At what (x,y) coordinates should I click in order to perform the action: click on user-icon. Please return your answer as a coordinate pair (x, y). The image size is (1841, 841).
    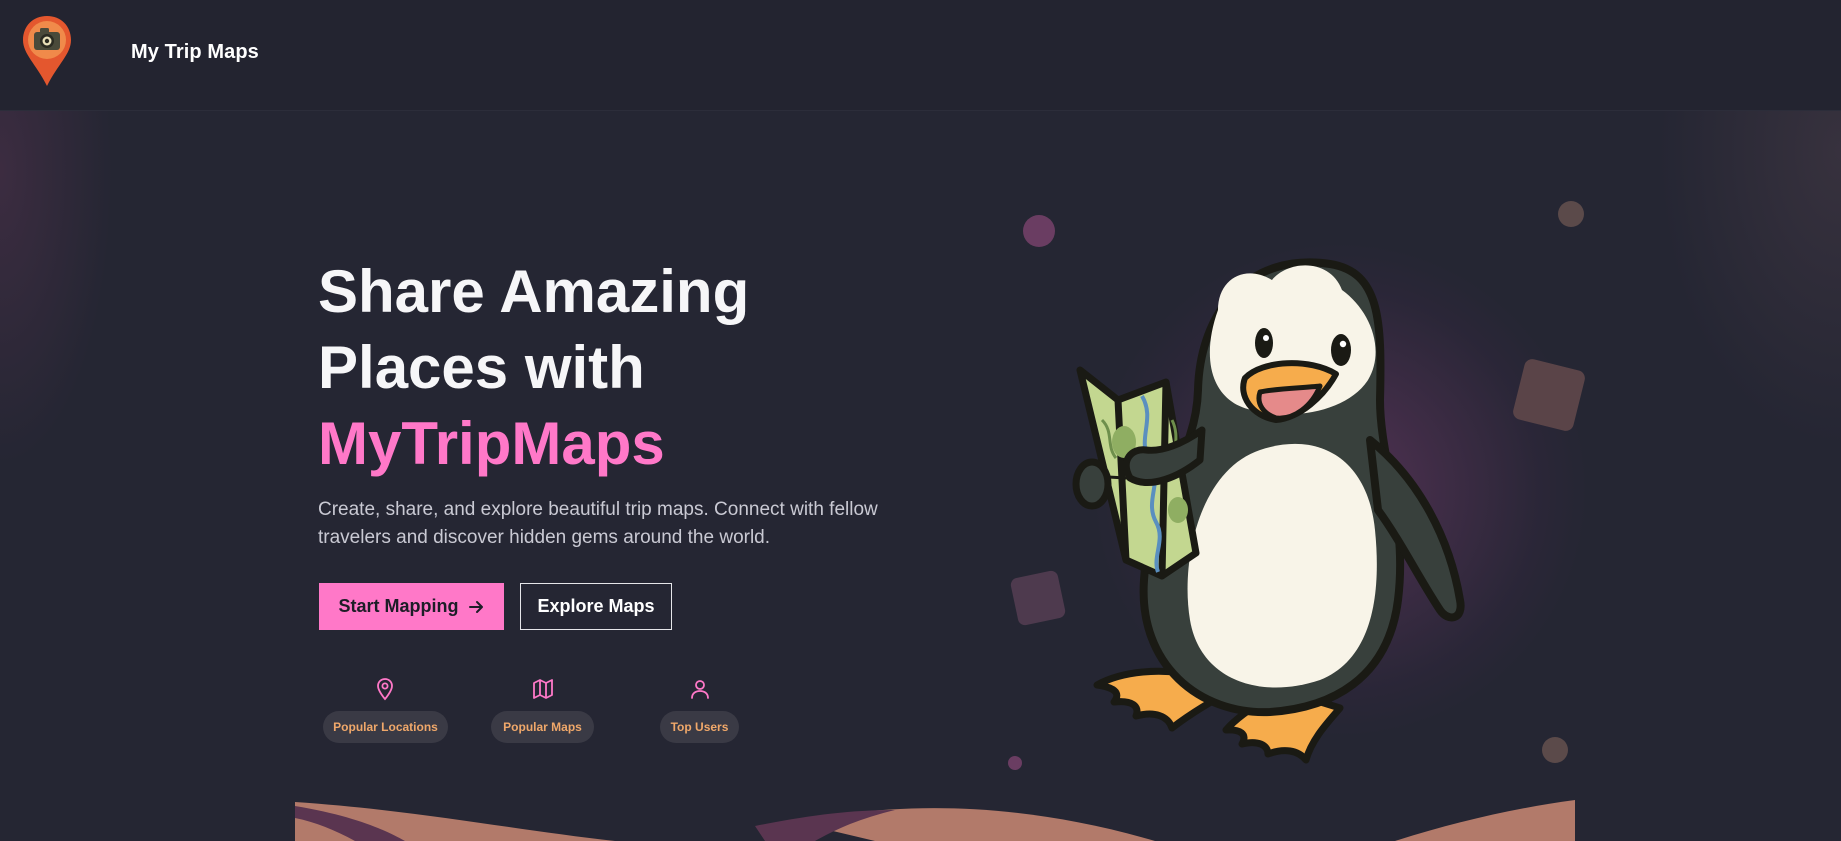
    Looking at the image, I should click on (700, 689).